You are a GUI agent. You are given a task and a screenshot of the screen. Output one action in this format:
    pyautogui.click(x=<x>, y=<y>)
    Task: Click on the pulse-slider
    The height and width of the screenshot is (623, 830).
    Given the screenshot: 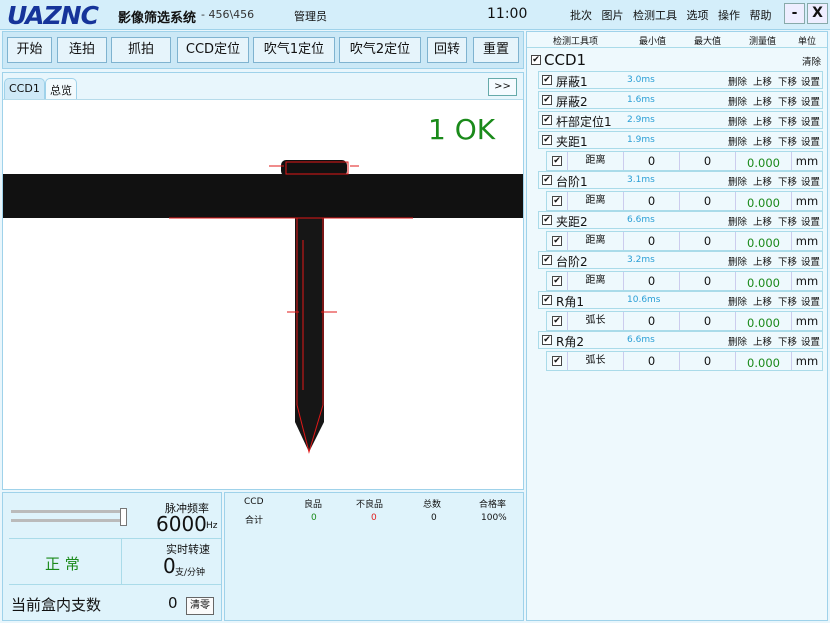 What is the action you would take?
    pyautogui.click(x=70, y=517)
    